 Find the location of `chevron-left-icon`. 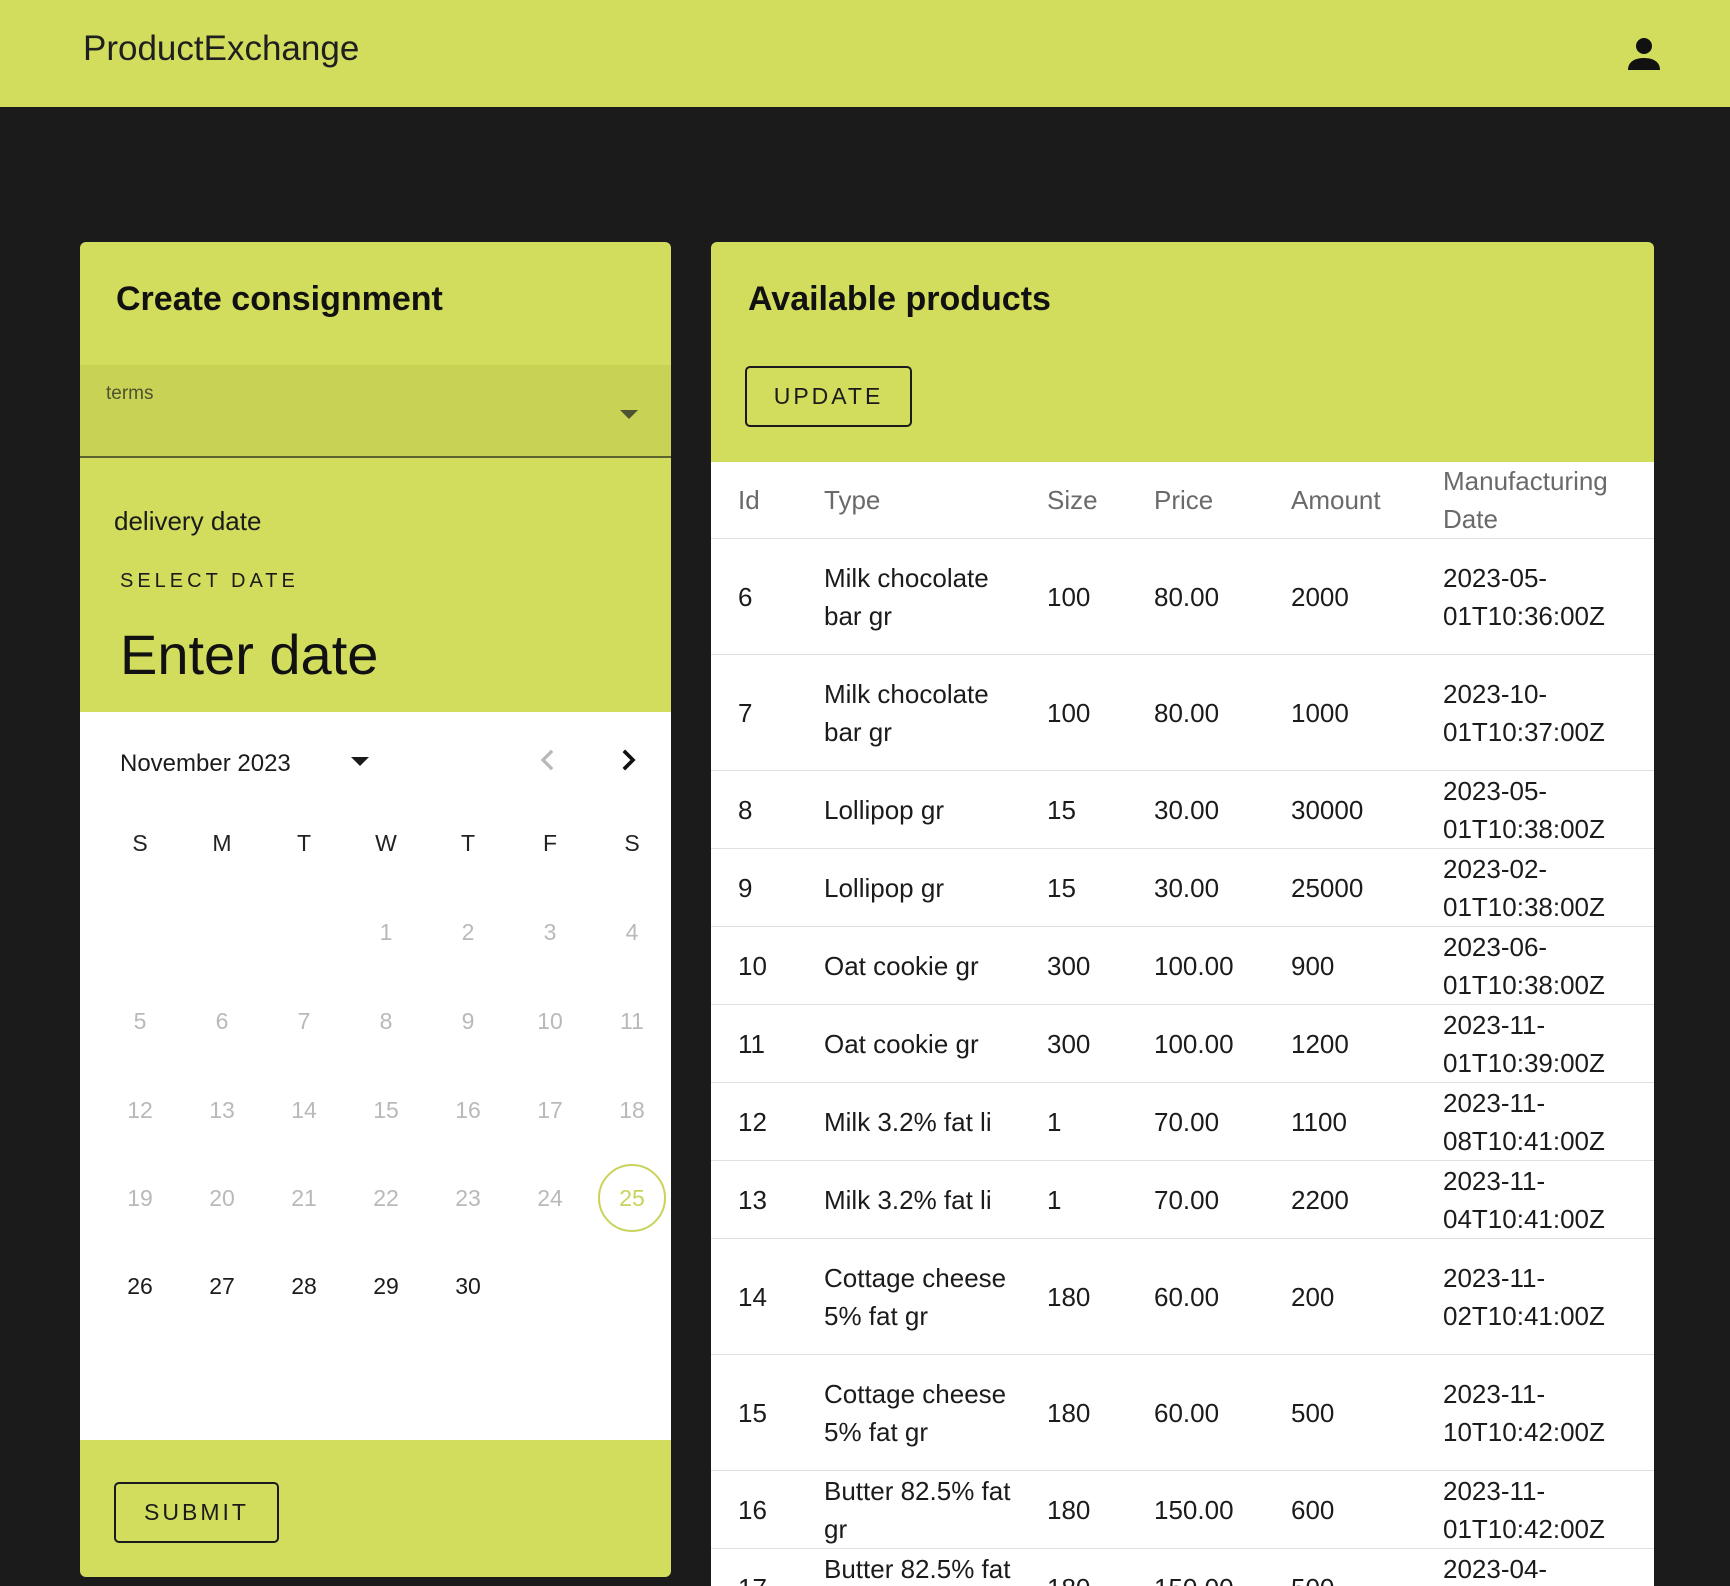

chevron-left-icon is located at coordinates (547, 760).